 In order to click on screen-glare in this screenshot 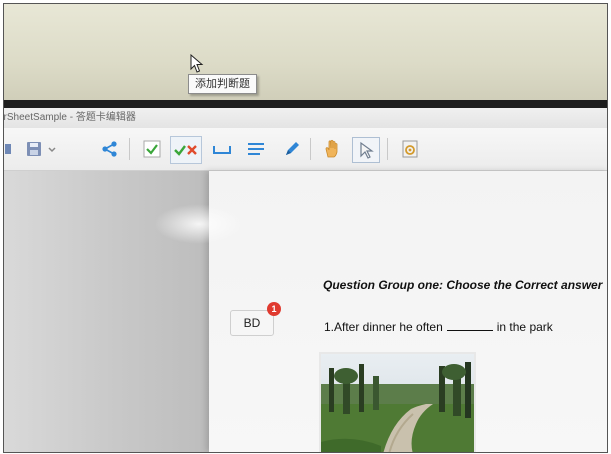, I will do `click(199, 224)`.